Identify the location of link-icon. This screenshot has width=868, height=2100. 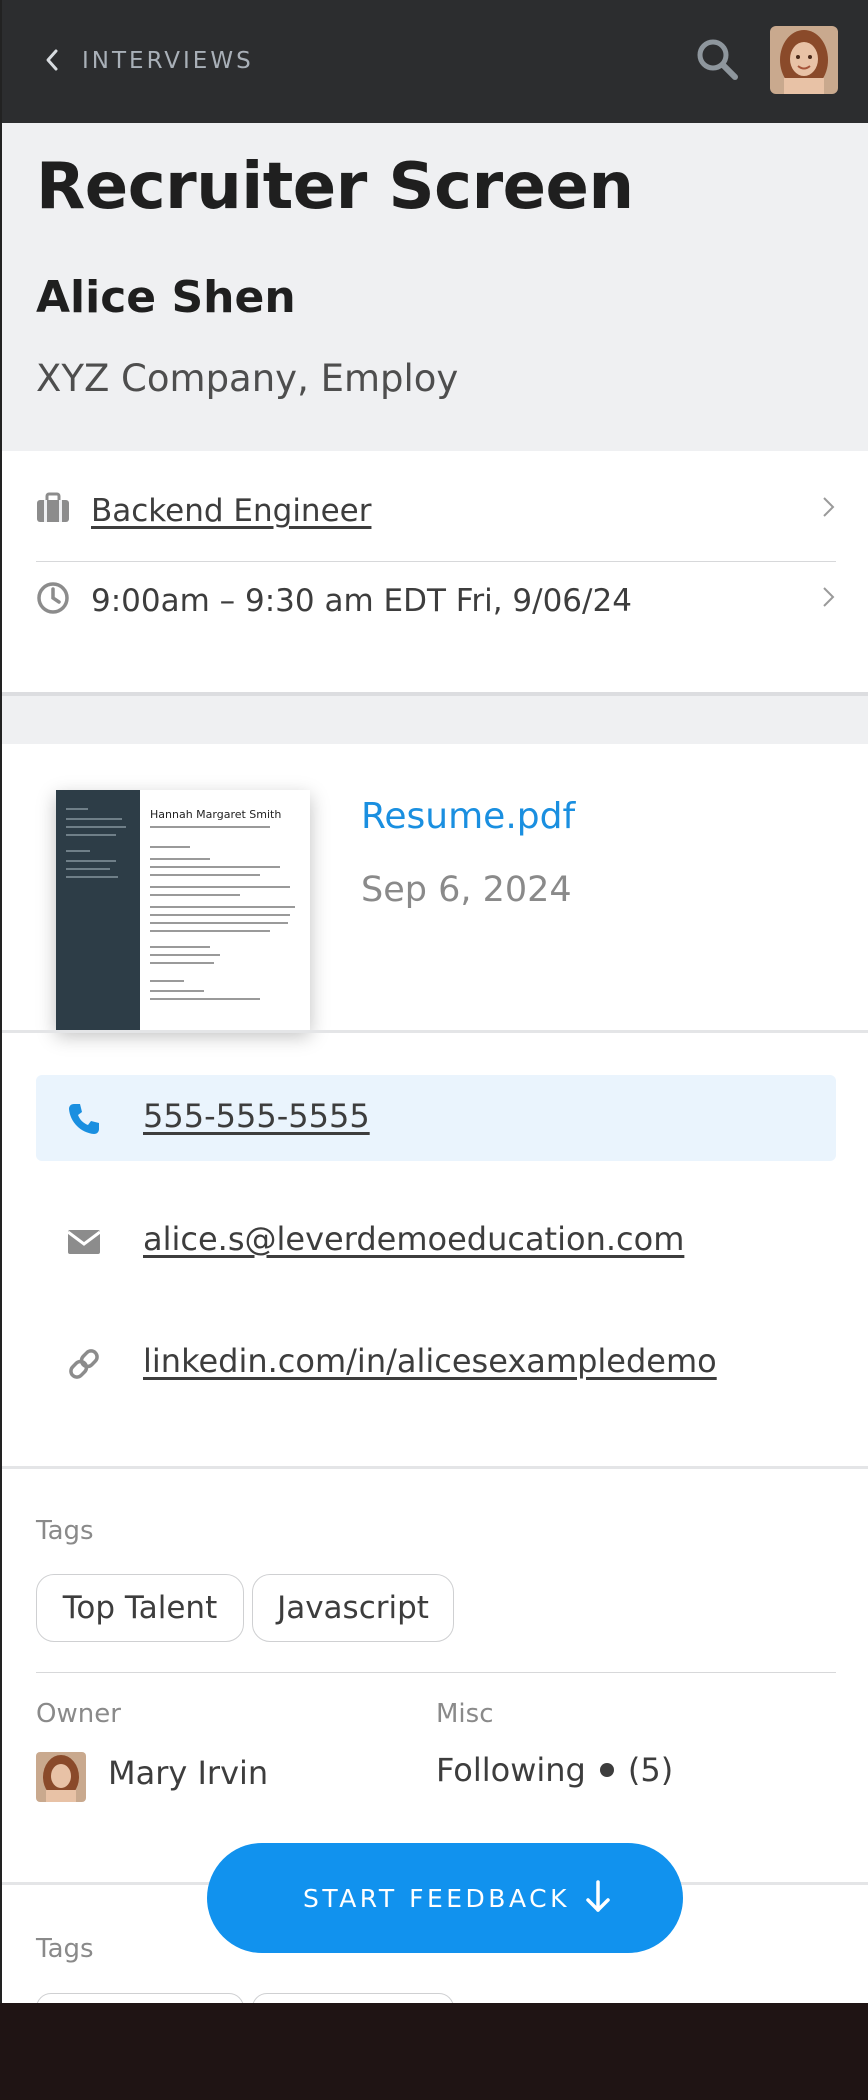
(84, 1364).